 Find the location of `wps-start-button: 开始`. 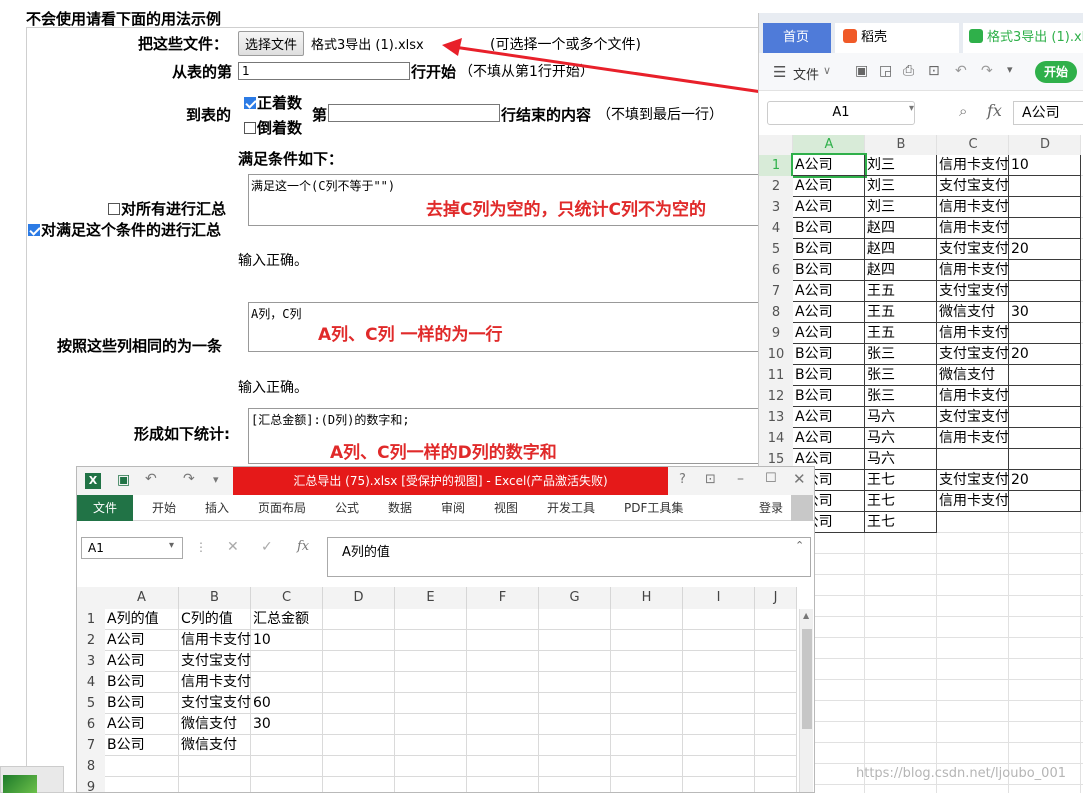

wps-start-button: 开始 is located at coordinates (1056, 72).